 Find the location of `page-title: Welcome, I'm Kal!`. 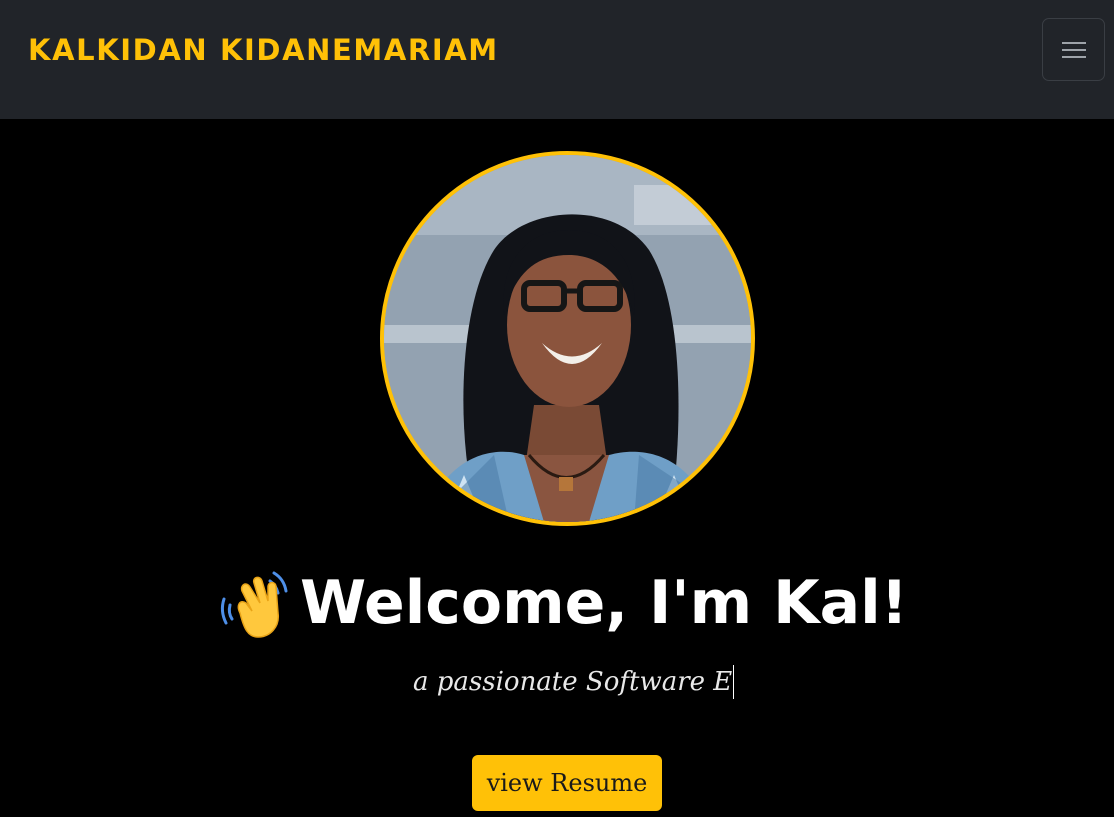

page-title: Welcome, I'm Kal! is located at coordinates (604, 603).